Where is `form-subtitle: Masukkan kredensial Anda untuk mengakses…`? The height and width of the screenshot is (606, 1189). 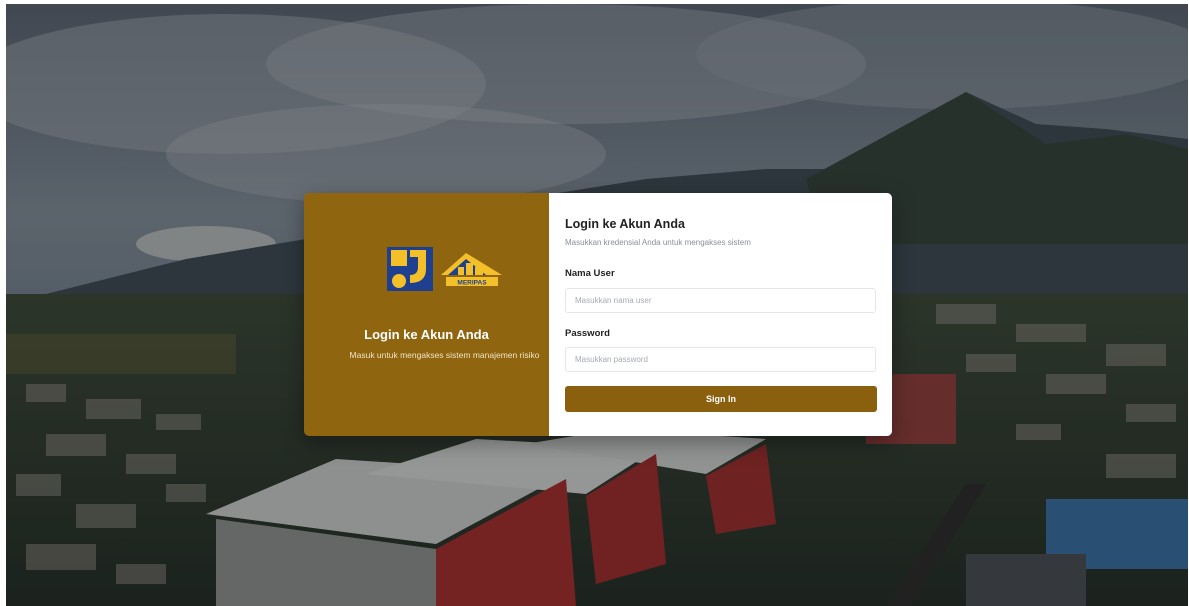 form-subtitle: Masukkan kredensial Anda untuk mengakses… is located at coordinates (658, 242).